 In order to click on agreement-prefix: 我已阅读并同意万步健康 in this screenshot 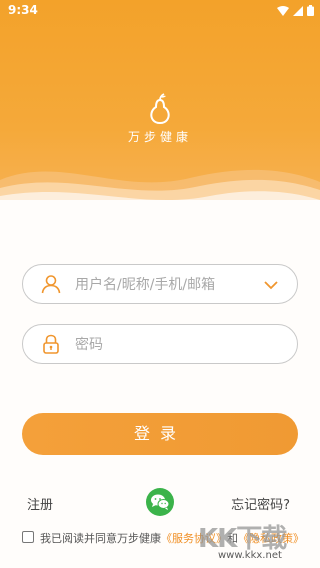, I will do `click(100, 538)`.